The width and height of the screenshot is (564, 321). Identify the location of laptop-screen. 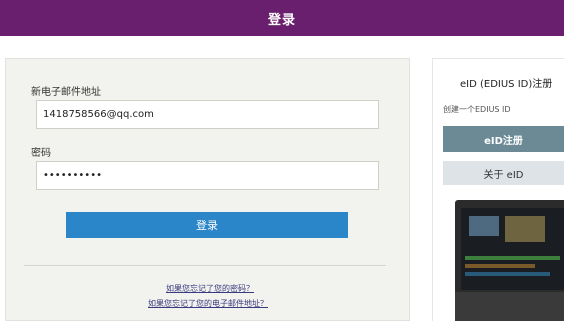
(512, 249).